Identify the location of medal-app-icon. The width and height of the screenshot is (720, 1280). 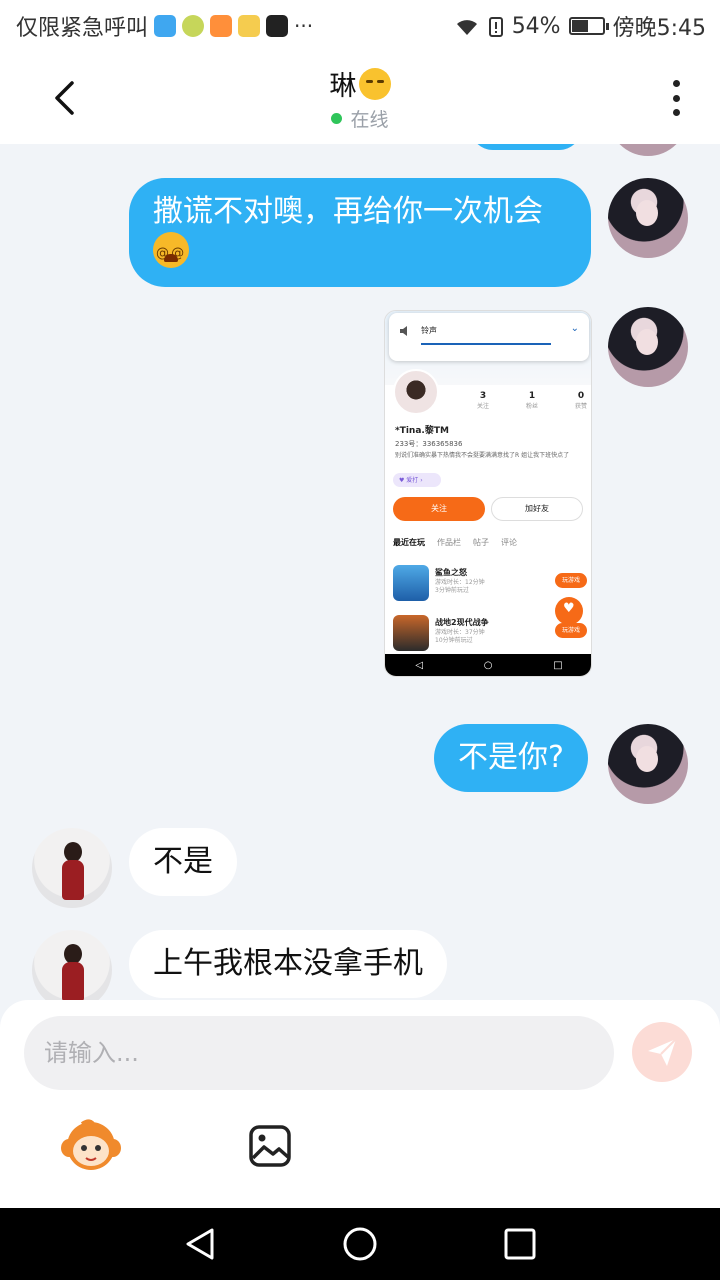
(193, 26).